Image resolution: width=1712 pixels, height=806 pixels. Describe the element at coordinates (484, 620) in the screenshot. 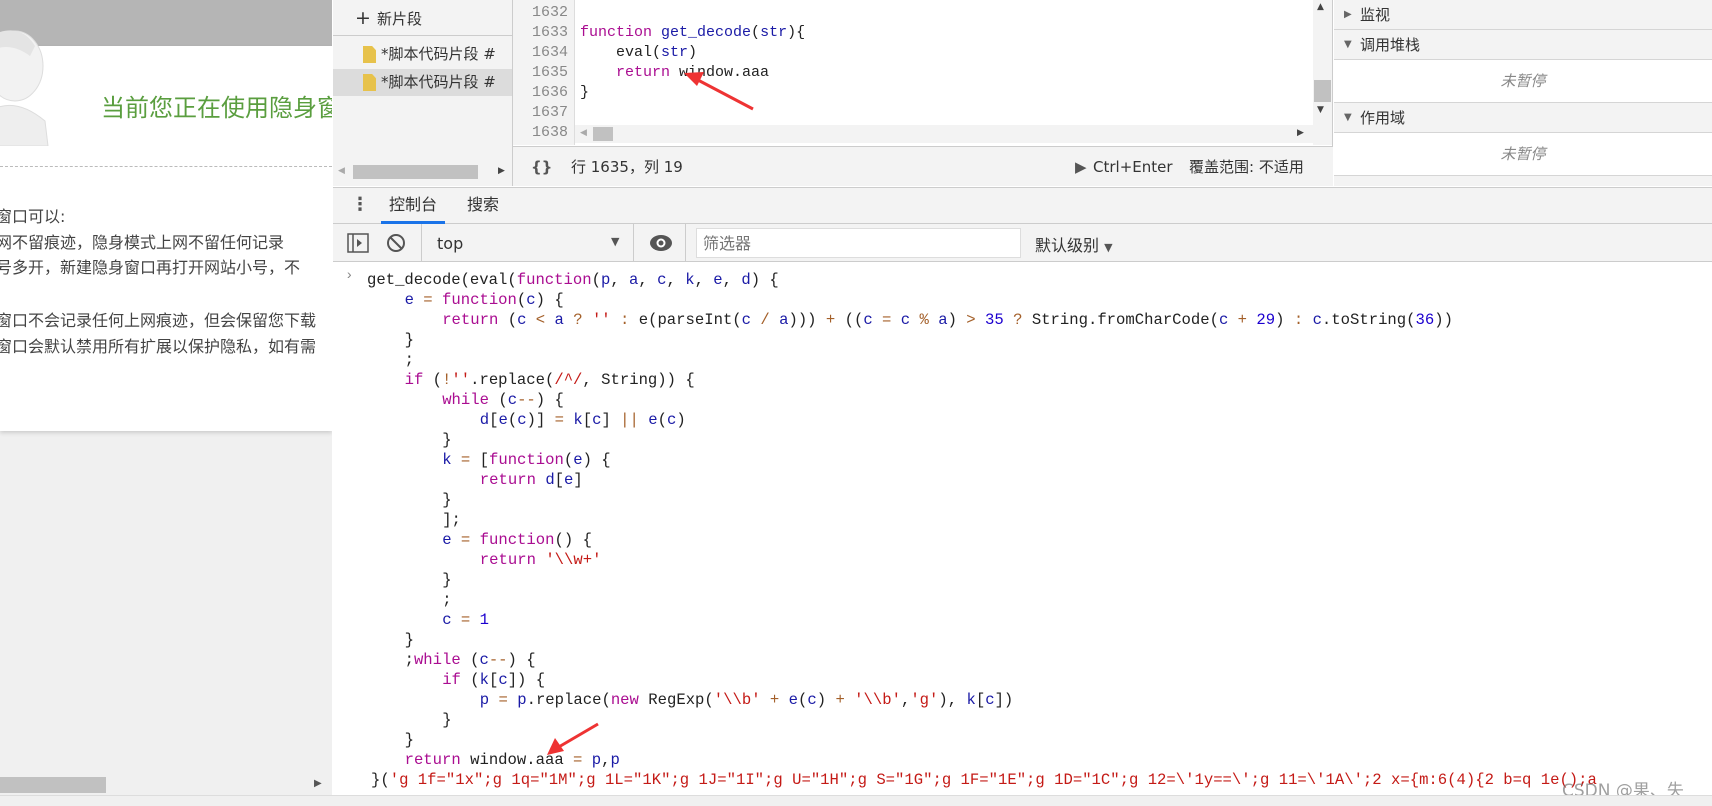

I see `number-token: 1` at that location.